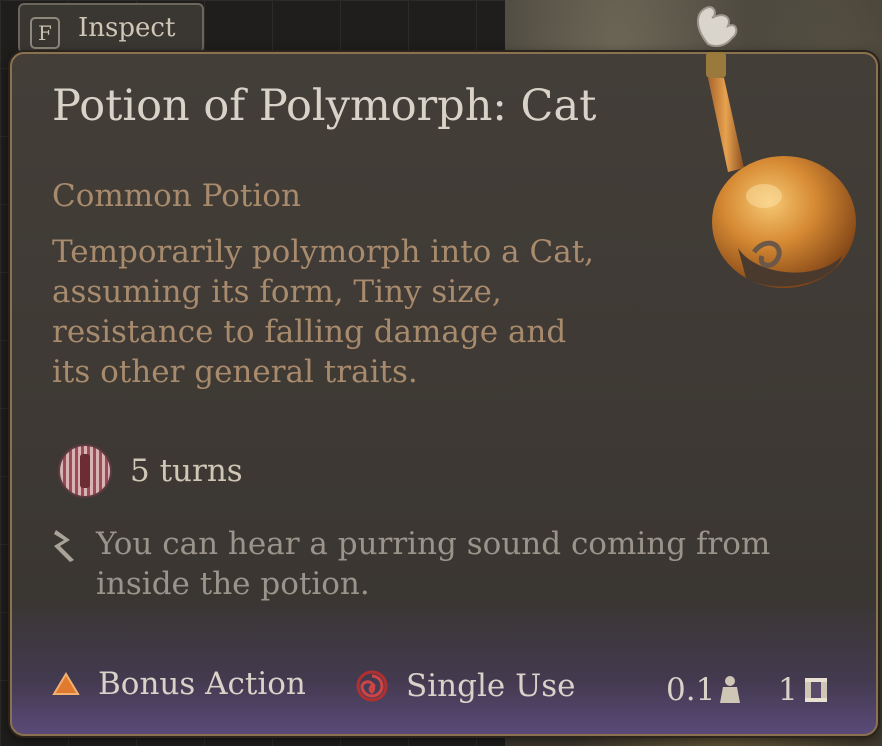 The image size is (882, 746). Describe the element at coordinates (776, 147) in the screenshot. I see `potion-flask-icon` at that location.